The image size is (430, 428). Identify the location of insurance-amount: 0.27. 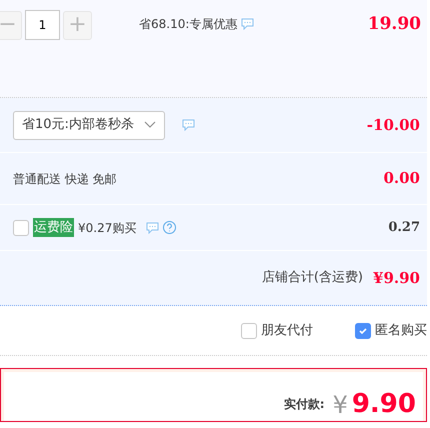
(404, 227).